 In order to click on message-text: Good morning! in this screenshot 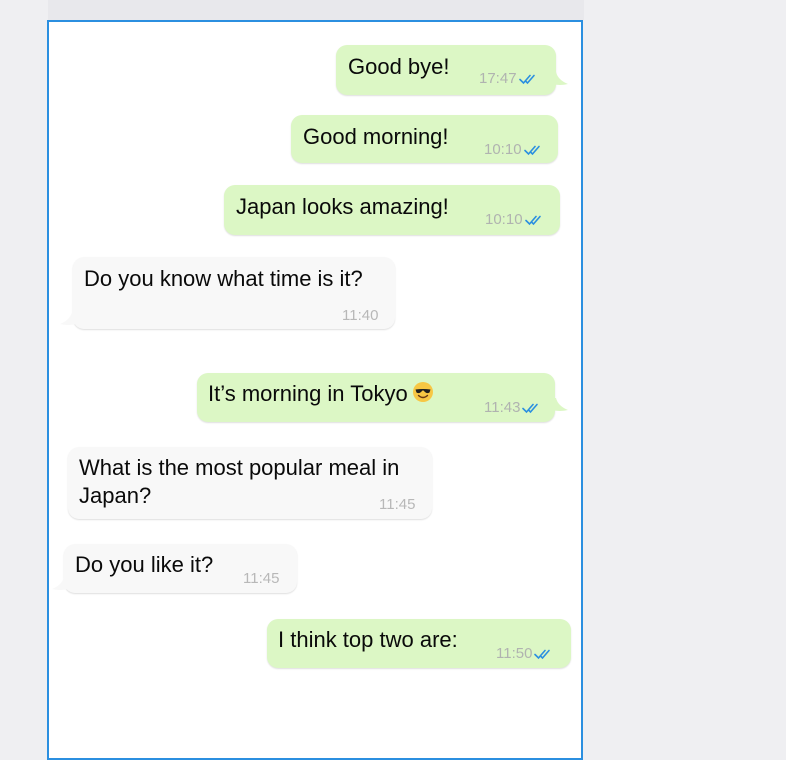, I will do `click(376, 136)`.